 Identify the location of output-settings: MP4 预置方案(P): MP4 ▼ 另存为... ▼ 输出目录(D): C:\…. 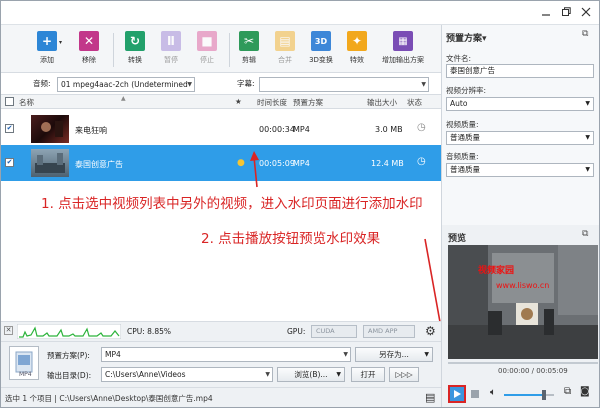
(221, 364).